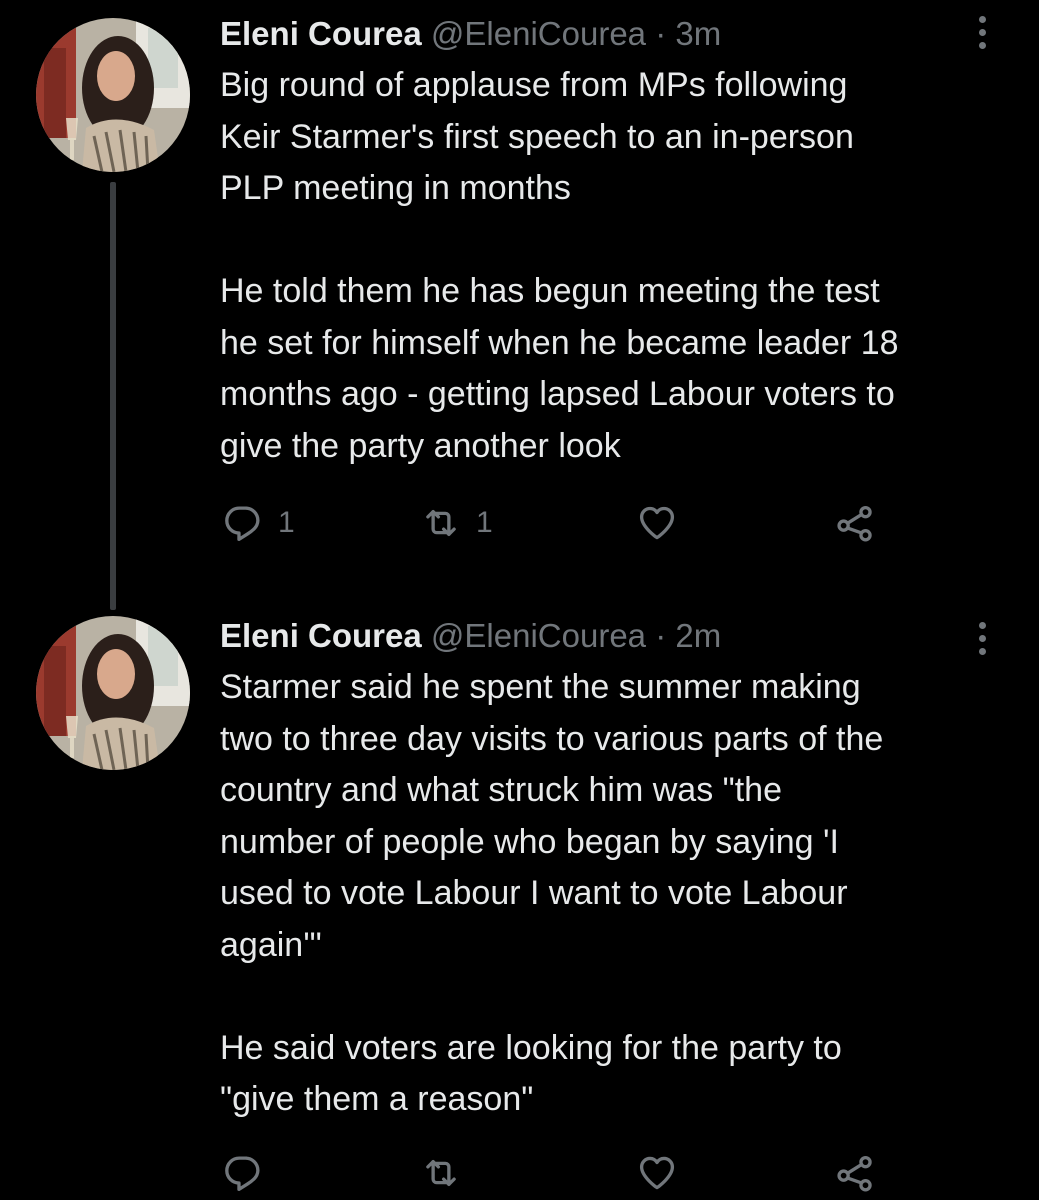  Describe the element at coordinates (484, 522) in the screenshot. I see `retweet-count: 1` at that location.